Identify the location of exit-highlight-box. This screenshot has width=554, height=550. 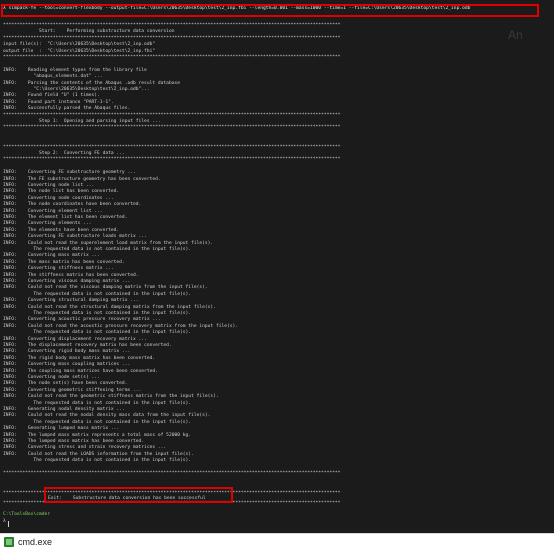
(138, 495).